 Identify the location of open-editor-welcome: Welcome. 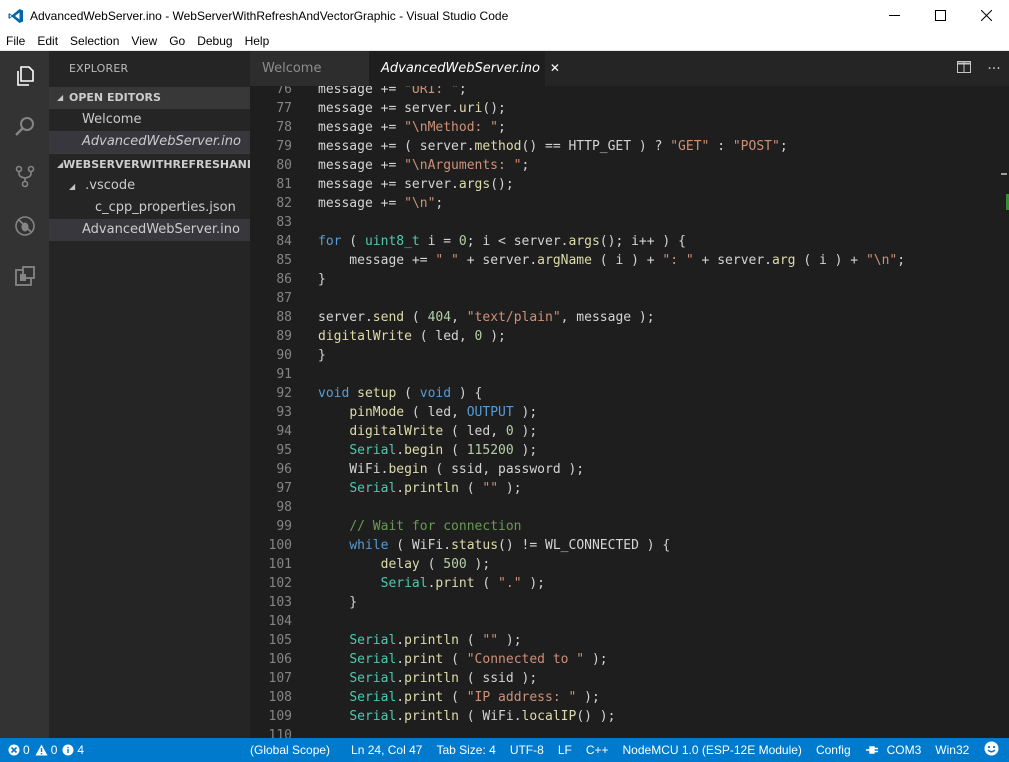
(149, 120).